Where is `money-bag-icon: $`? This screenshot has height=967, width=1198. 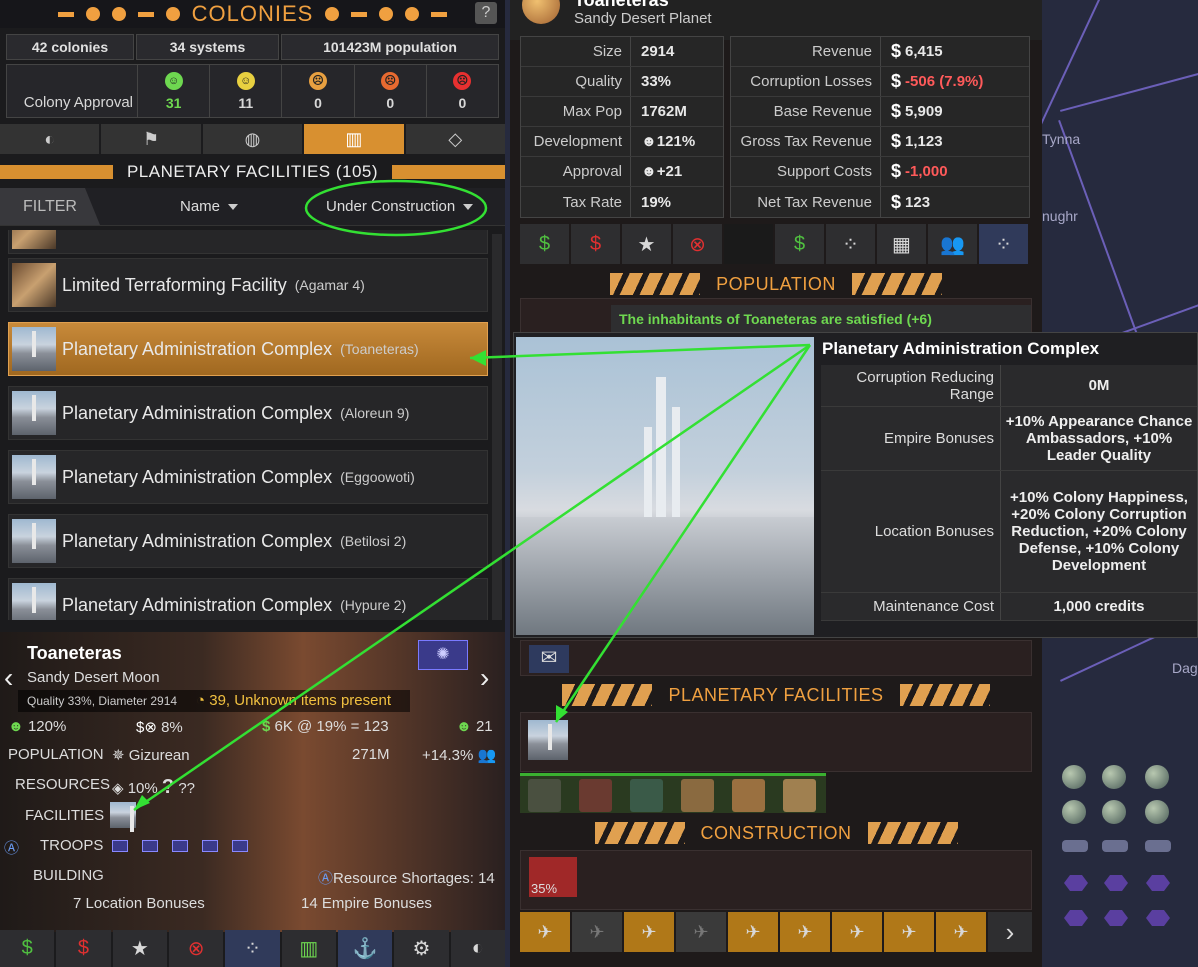
money-bag-icon: $ is located at coordinates (595, 243).